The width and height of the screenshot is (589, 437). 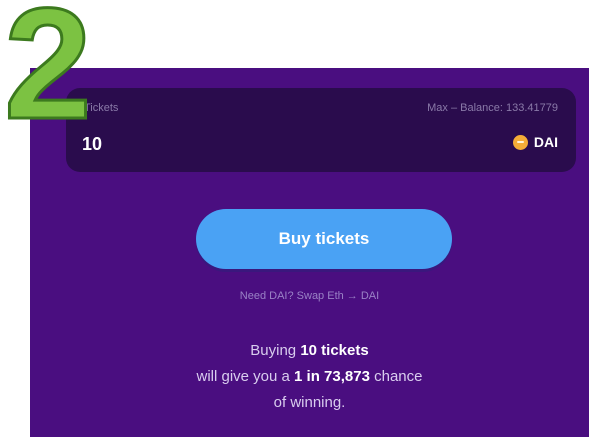 What do you see at coordinates (332, 376) in the screenshot?
I see `winning-odds: 1 in 73,873` at bounding box center [332, 376].